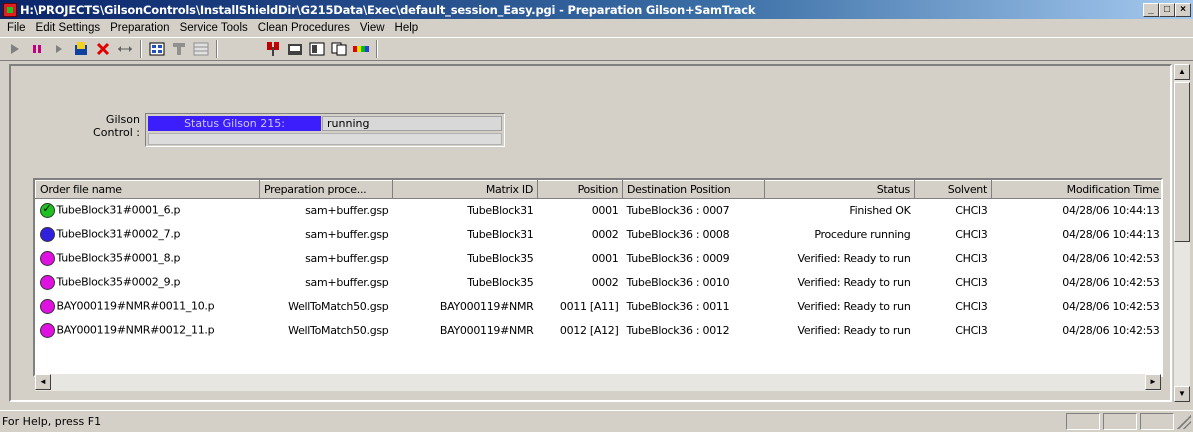 Image resolution: width=1193 pixels, height=432 pixels. Describe the element at coordinates (678, 258) in the screenshot. I see `cell-destination-text: TubeBlock36 : 0009` at that location.